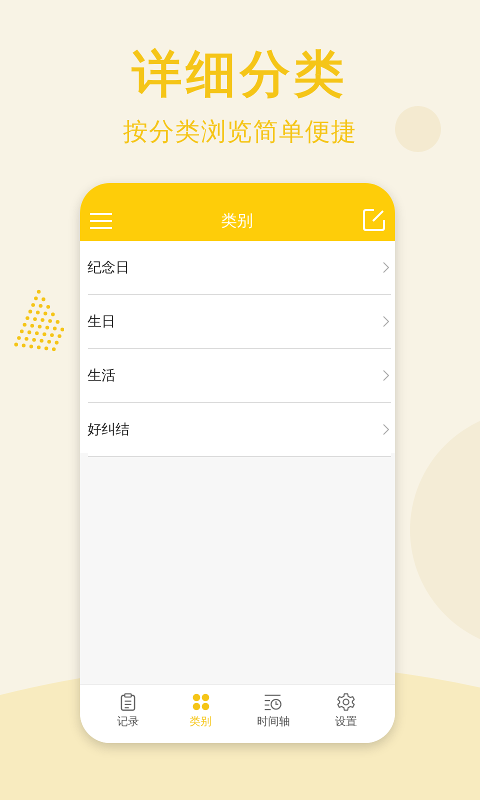 Image resolution: width=480 pixels, height=800 pixels. What do you see at coordinates (127, 721) in the screenshot?
I see `tab-label: 记录` at bounding box center [127, 721].